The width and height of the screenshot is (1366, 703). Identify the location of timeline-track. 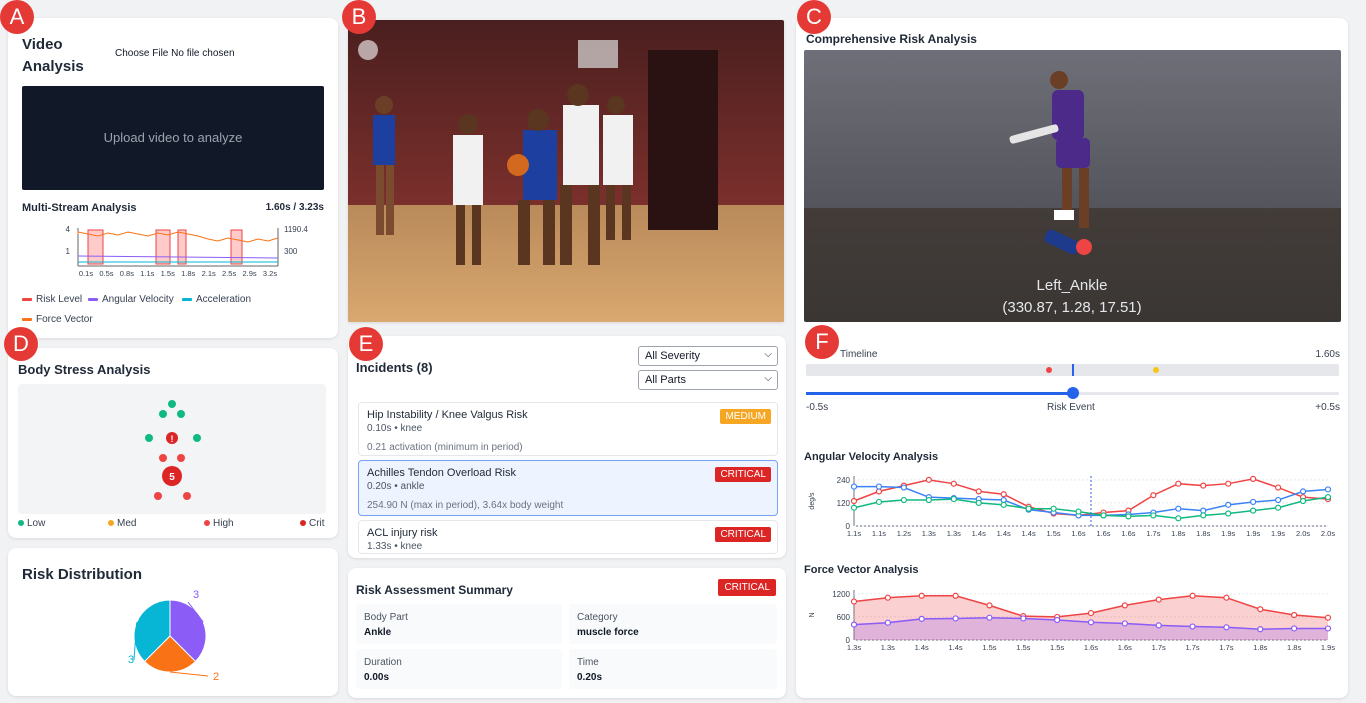
(1072, 370).